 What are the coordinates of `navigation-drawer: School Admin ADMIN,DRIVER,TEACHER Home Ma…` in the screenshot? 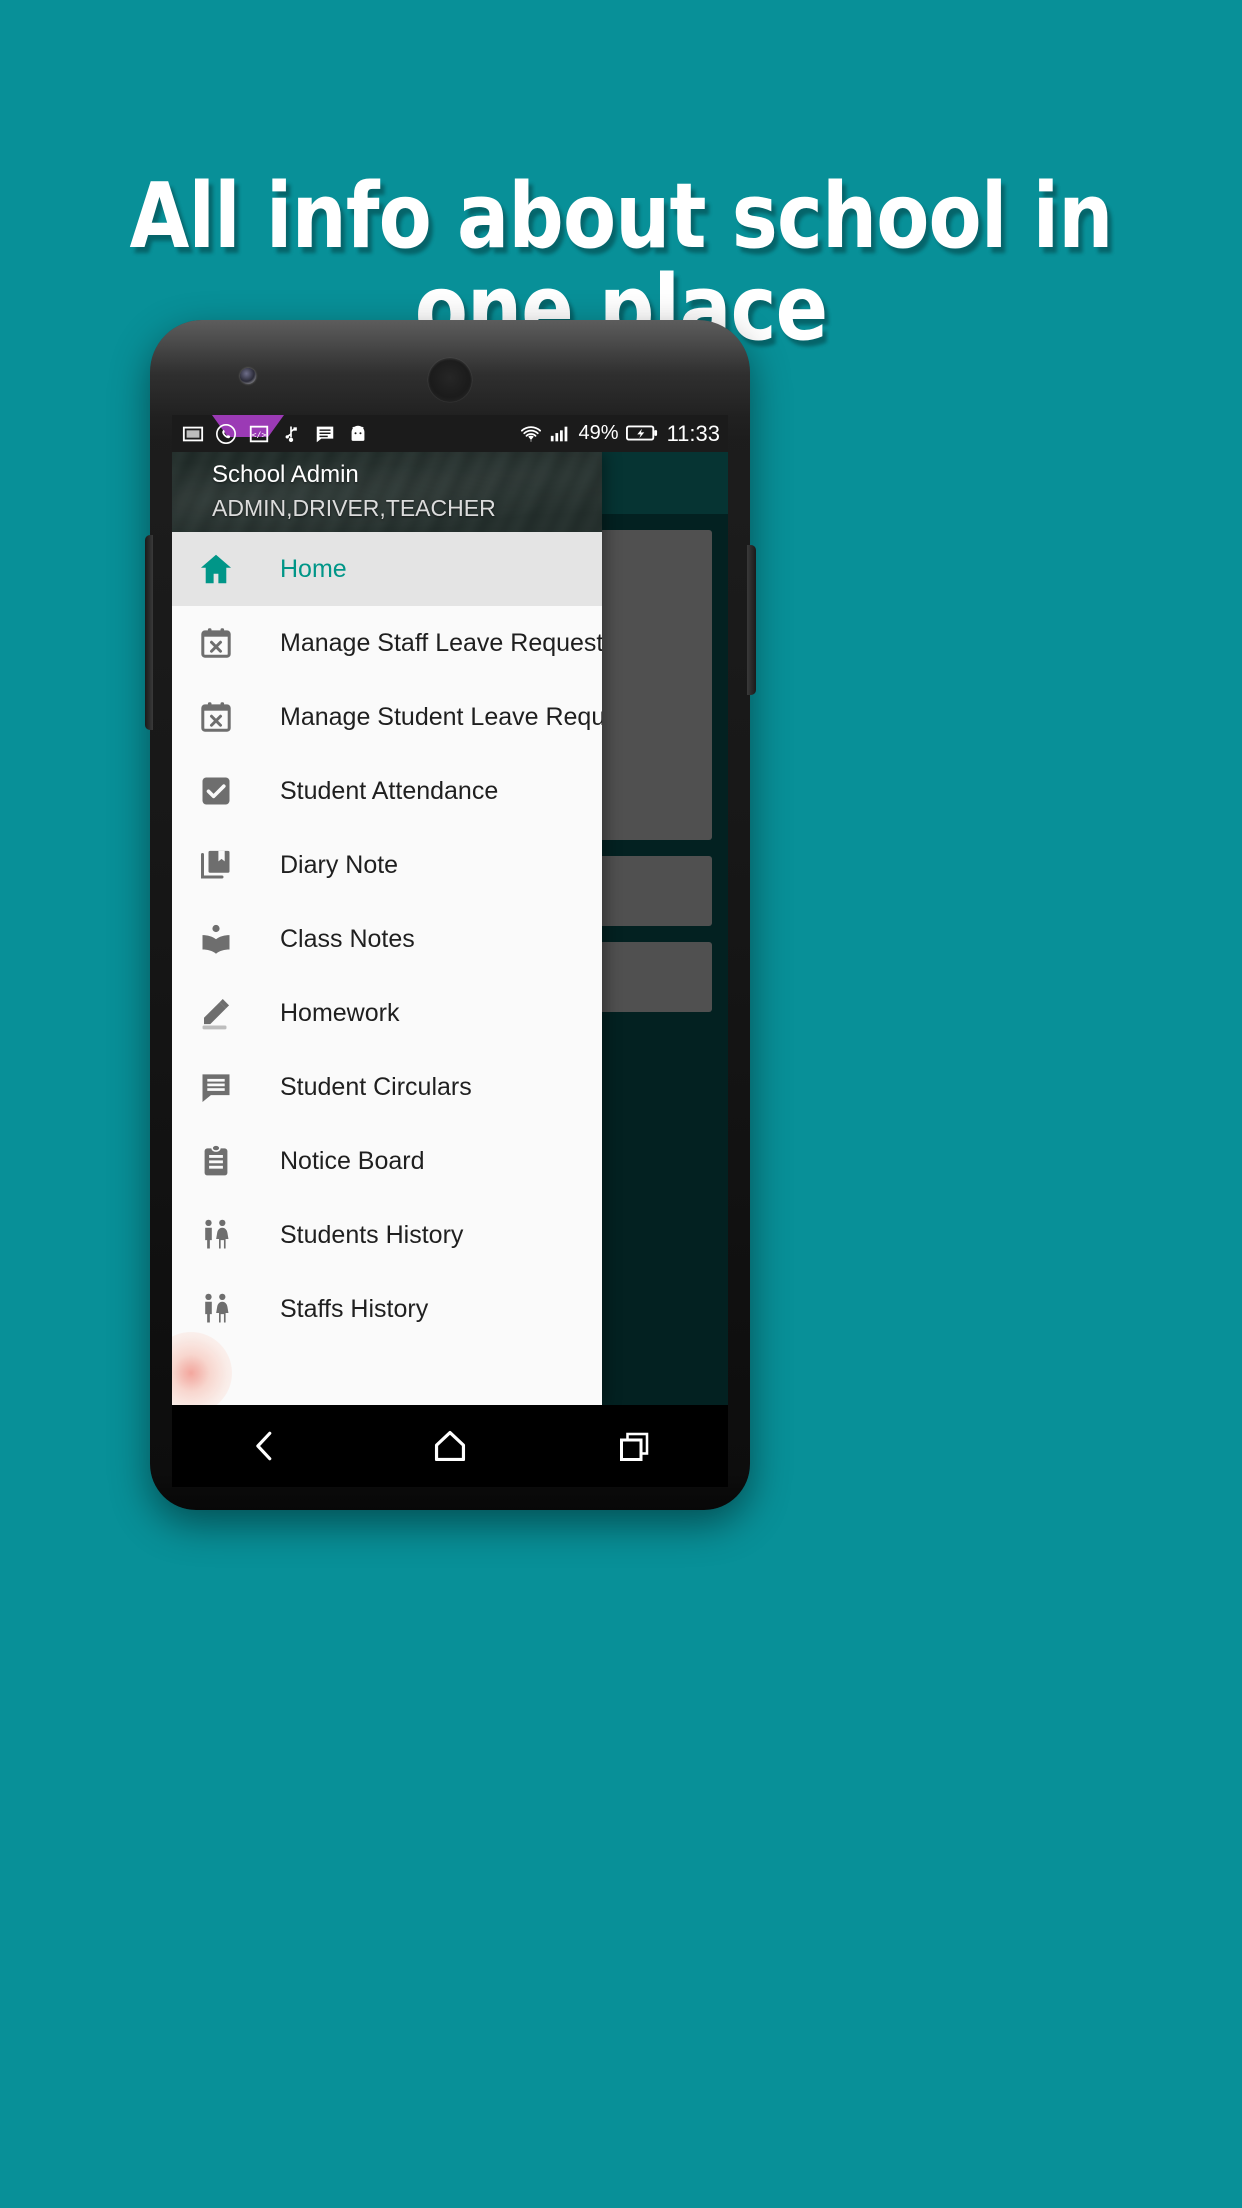 It's located at (387, 928).